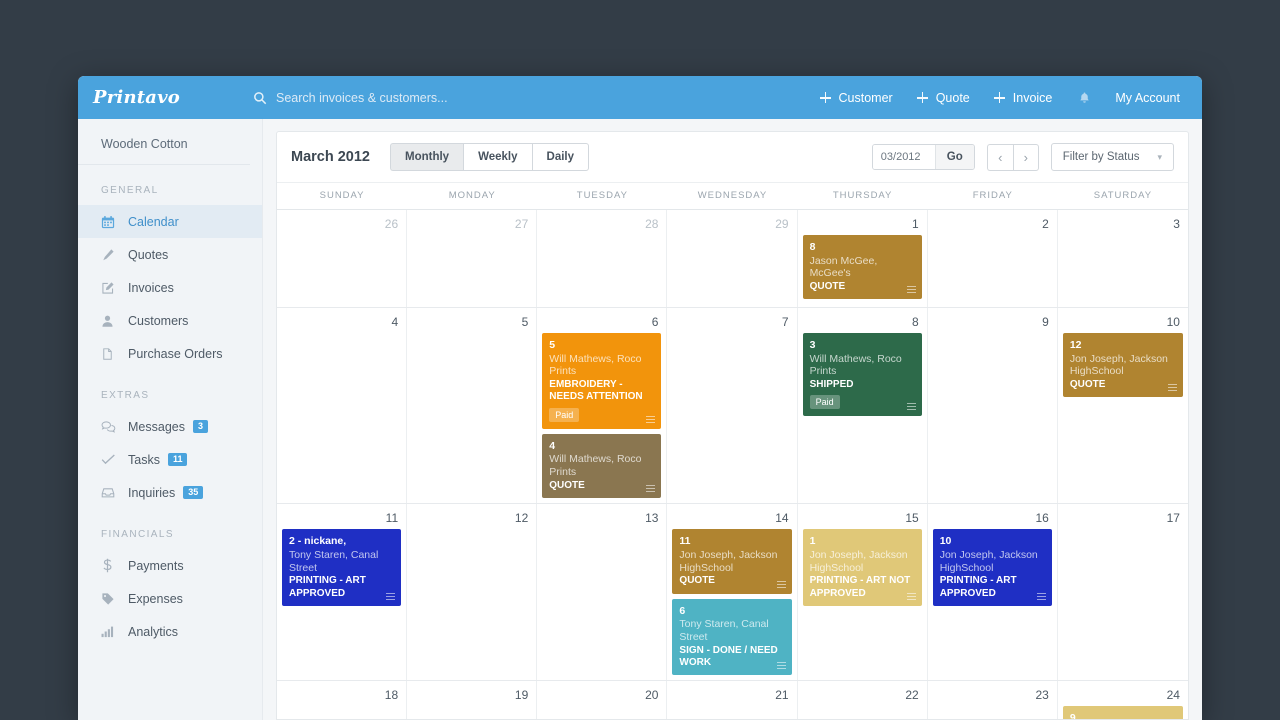 Image resolution: width=1280 pixels, height=720 pixels. What do you see at coordinates (782, 695) in the screenshot?
I see `day-number: 21` at bounding box center [782, 695].